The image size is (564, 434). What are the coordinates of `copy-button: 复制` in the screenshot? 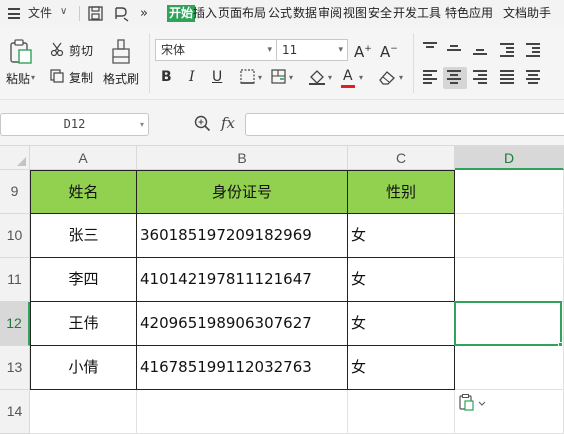 It's located at (81, 77).